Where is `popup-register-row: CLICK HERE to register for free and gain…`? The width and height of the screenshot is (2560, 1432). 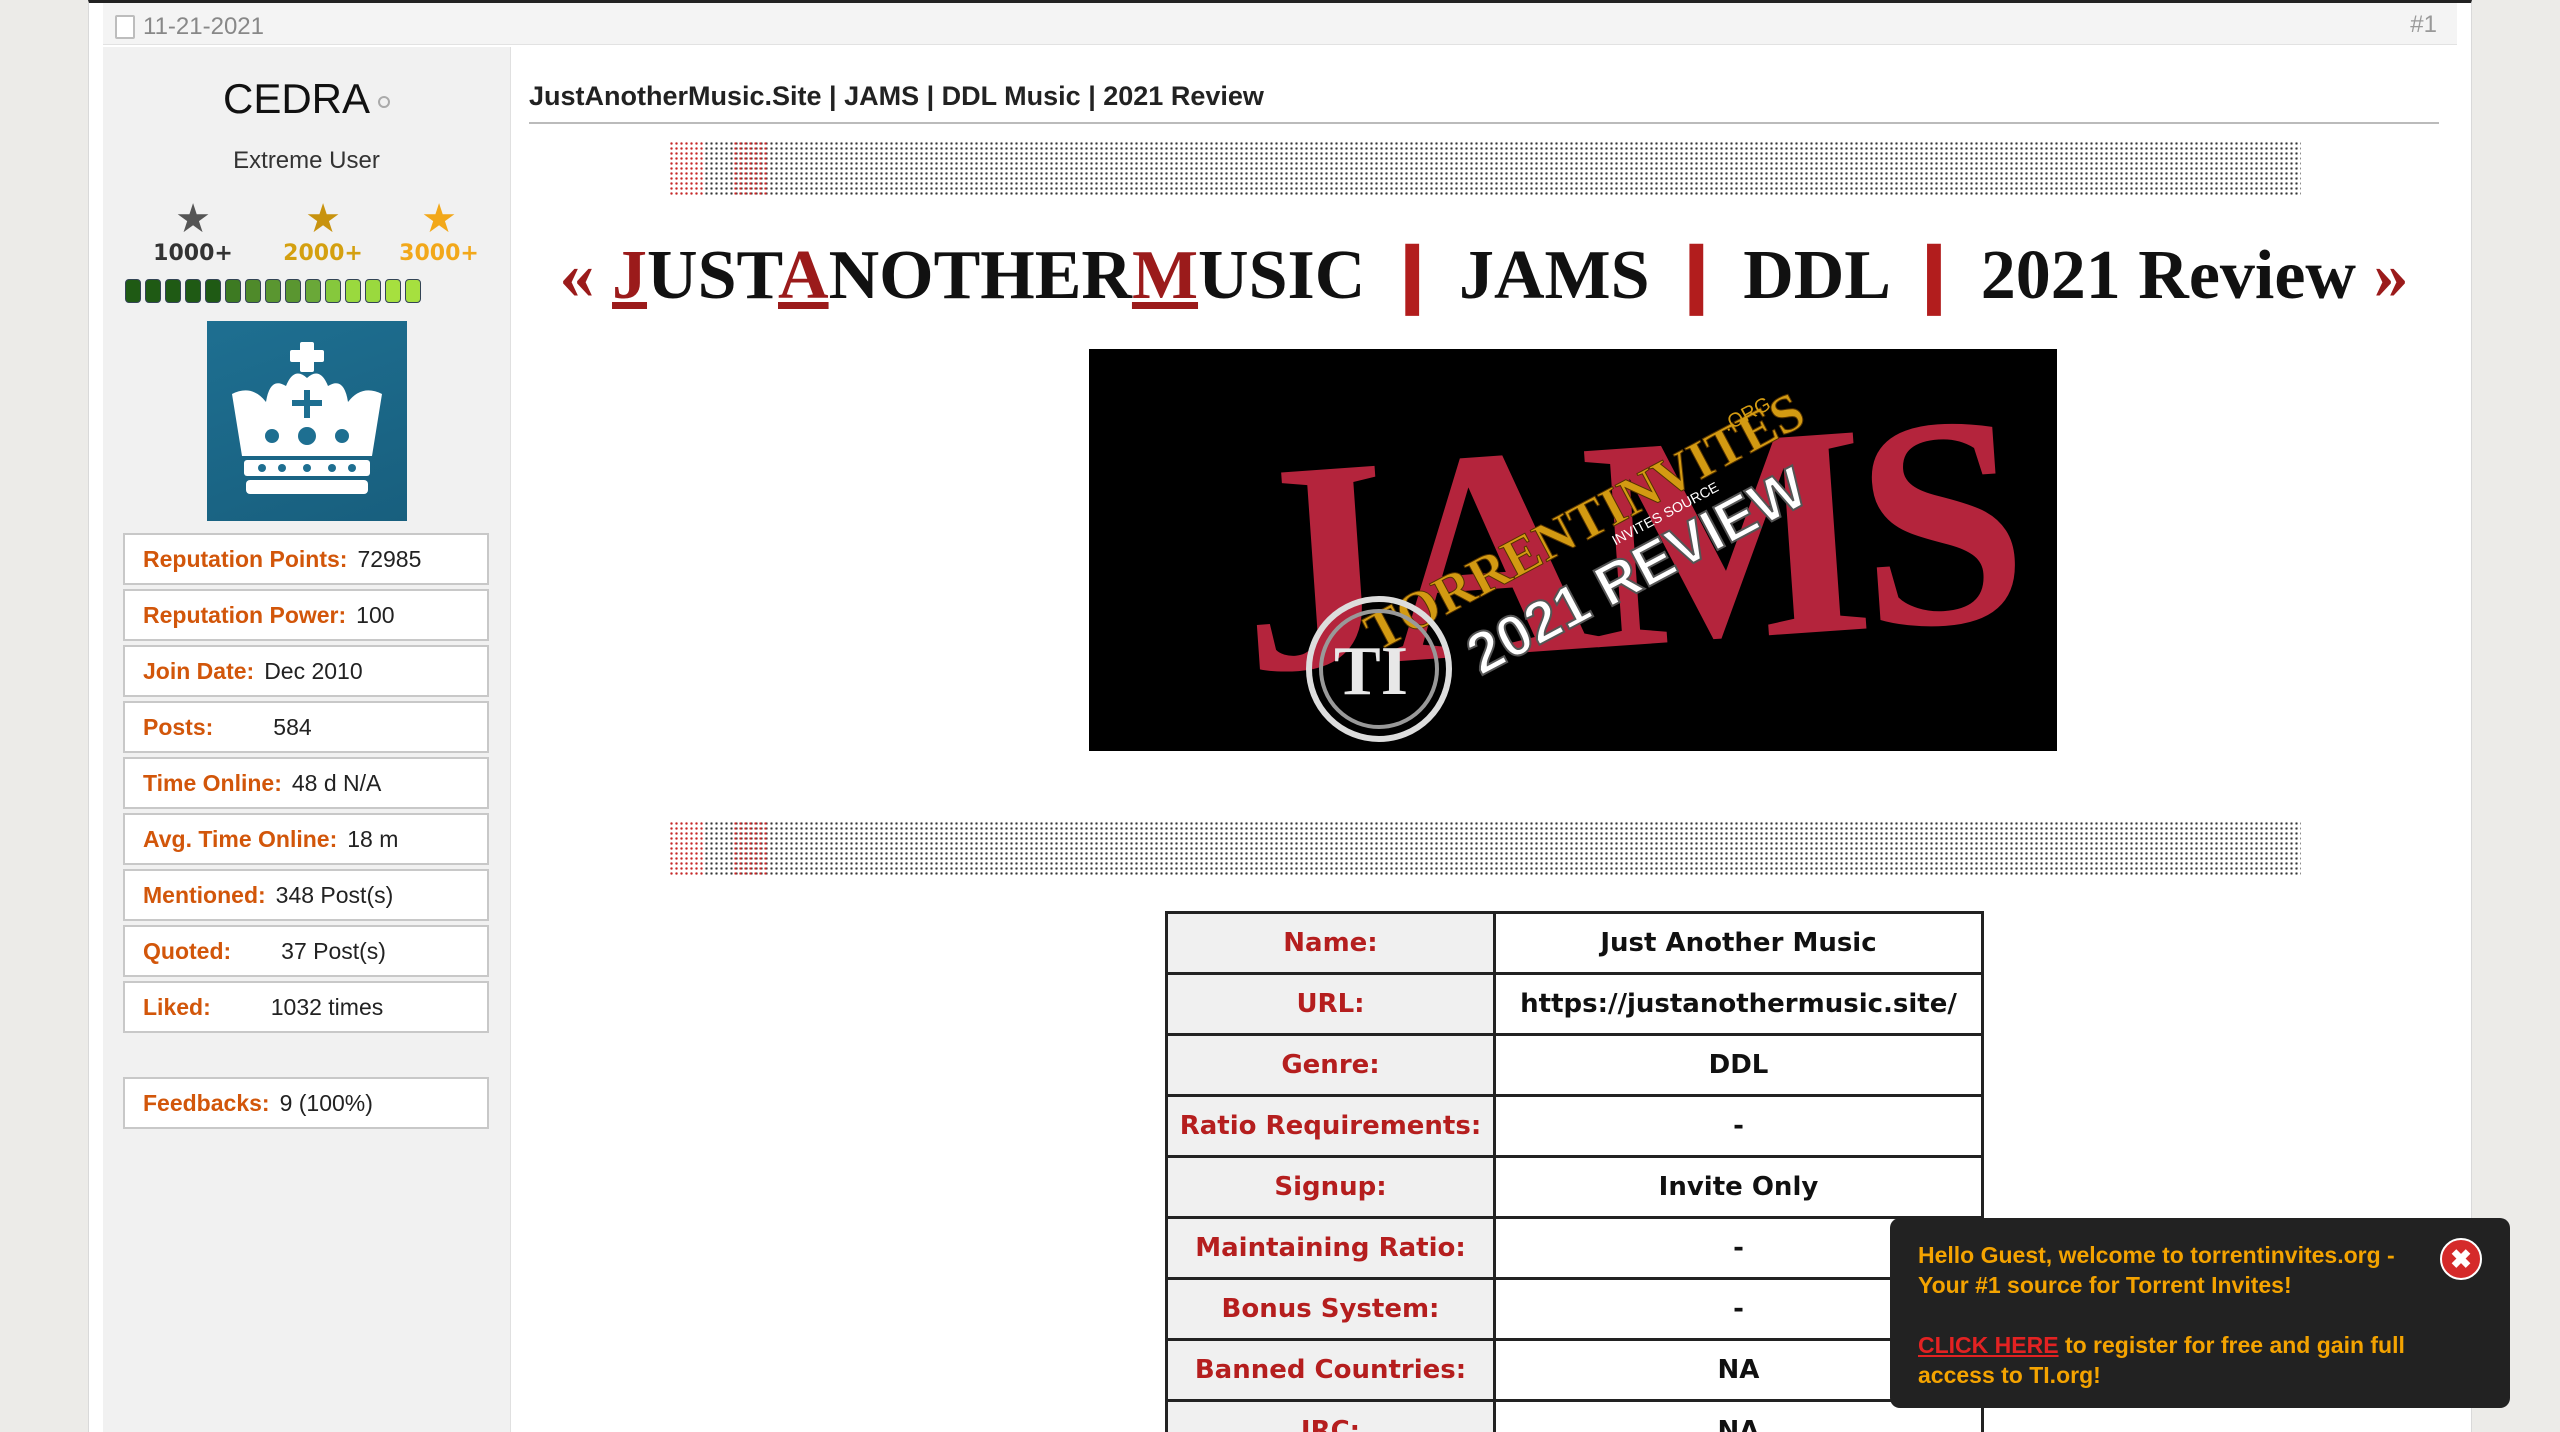 popup-register-row: CLICK HERE to register for free and gain… is located at coordinates (2200, 1360).